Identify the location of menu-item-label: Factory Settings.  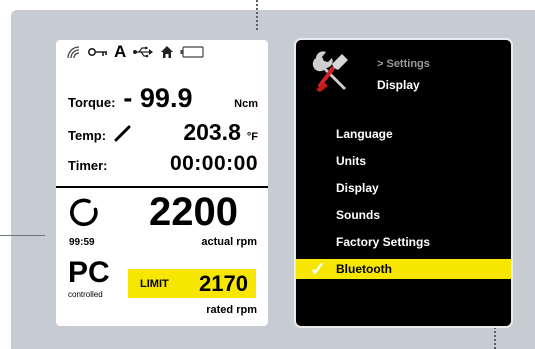
(383, 241).